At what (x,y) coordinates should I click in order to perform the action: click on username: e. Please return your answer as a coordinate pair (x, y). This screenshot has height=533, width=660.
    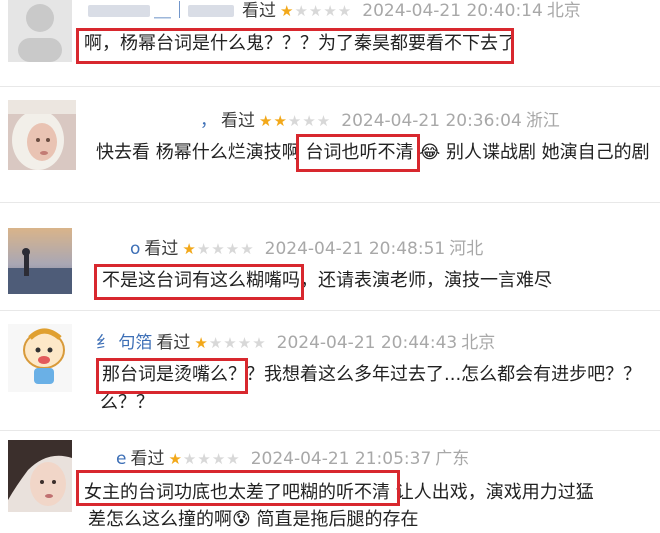
    Looking at the image, I should click on (121, 459).